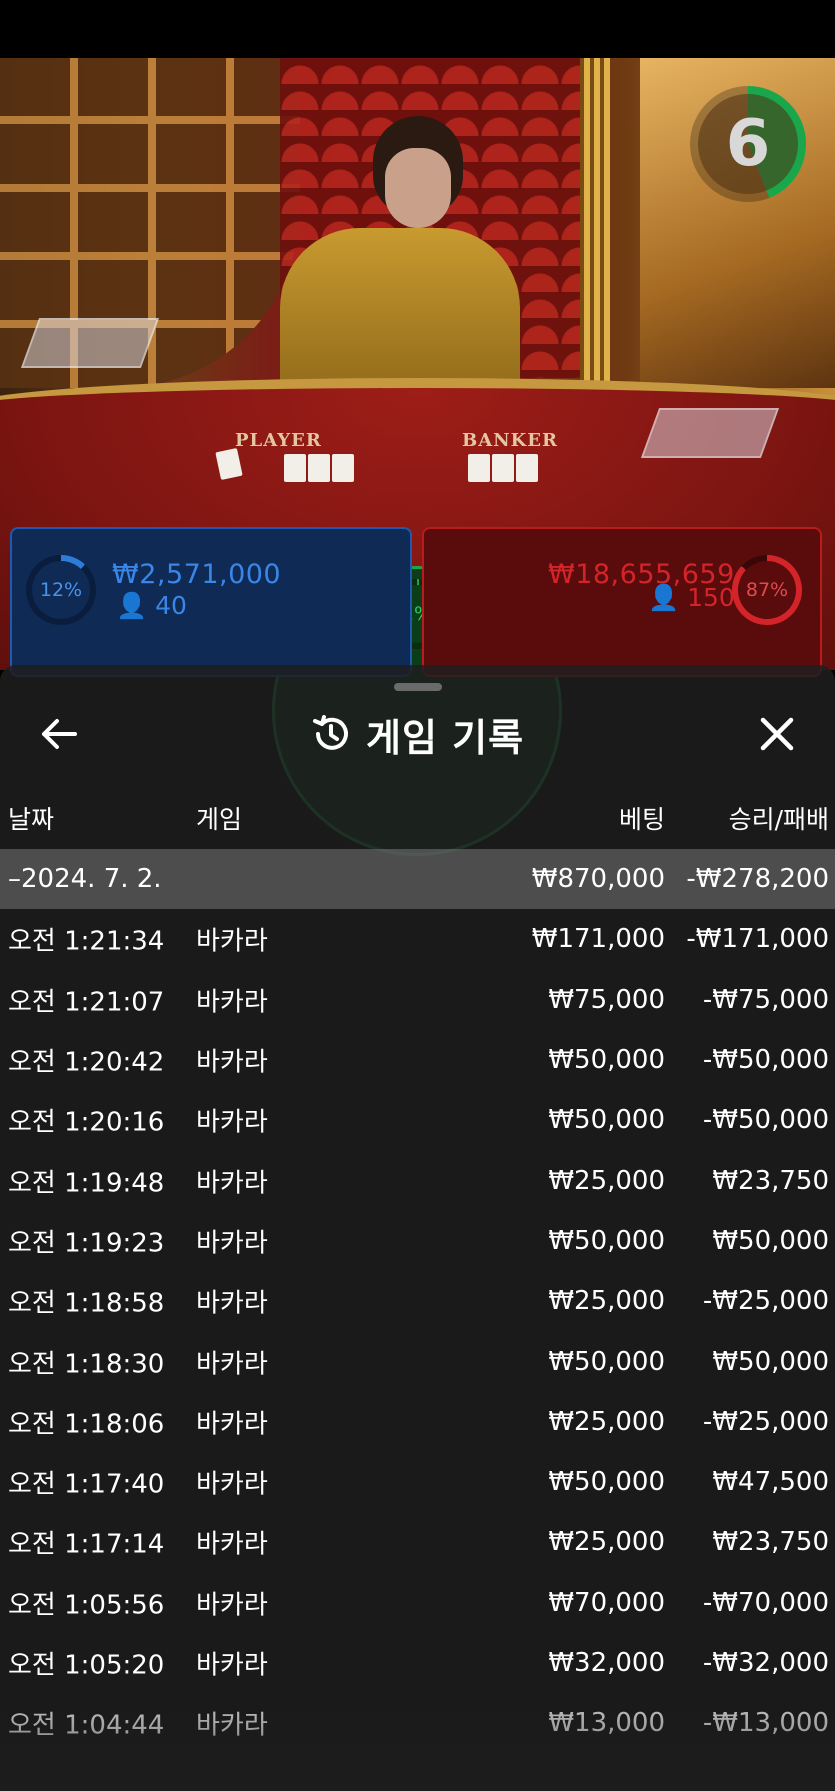 The image size is (835, 1791). Describe the element at coordinates (86, 1424) in the screenshot. I see `row-time: 오전 1:18:06` at that location.